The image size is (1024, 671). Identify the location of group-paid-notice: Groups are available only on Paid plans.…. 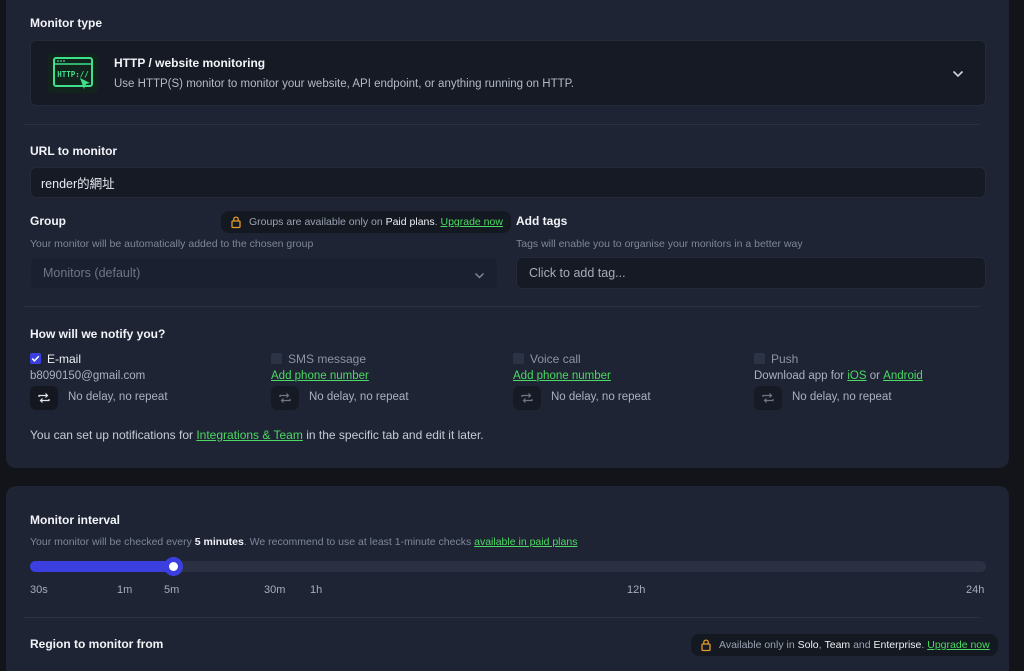
(366, 222).